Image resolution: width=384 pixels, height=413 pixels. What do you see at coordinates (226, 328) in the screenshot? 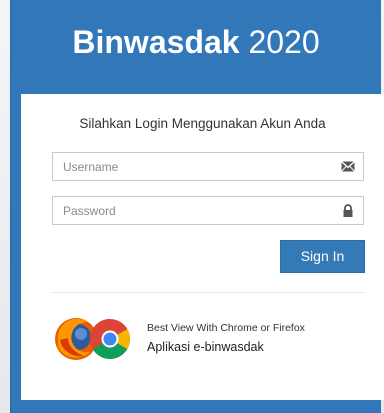
I see `best-view-note: Best View With Chrome or Firefox` at bounding box center [226, 328].